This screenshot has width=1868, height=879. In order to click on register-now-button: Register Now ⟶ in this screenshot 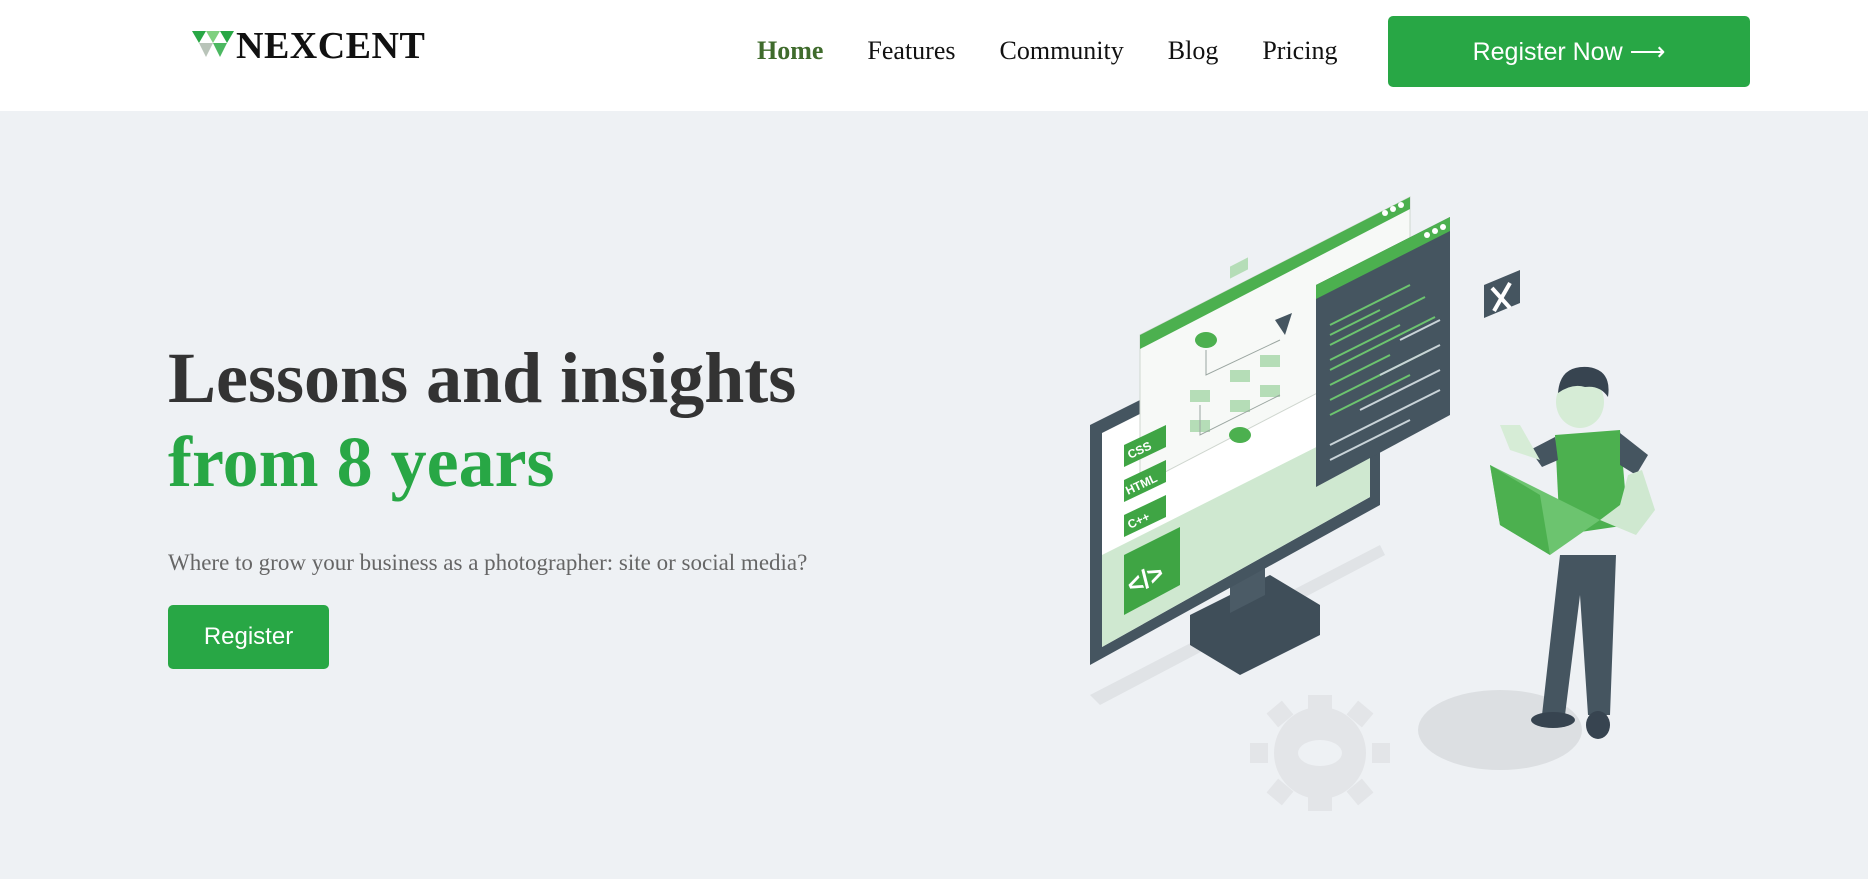, I will do `click(1569, 51)`.